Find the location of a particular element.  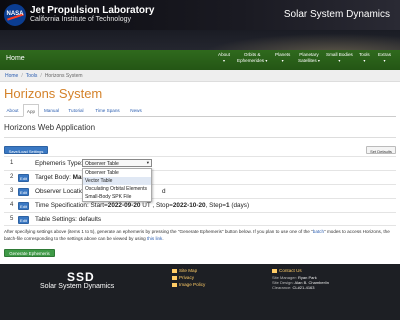

step-unit: (days) is located at coordinates (240, 205).